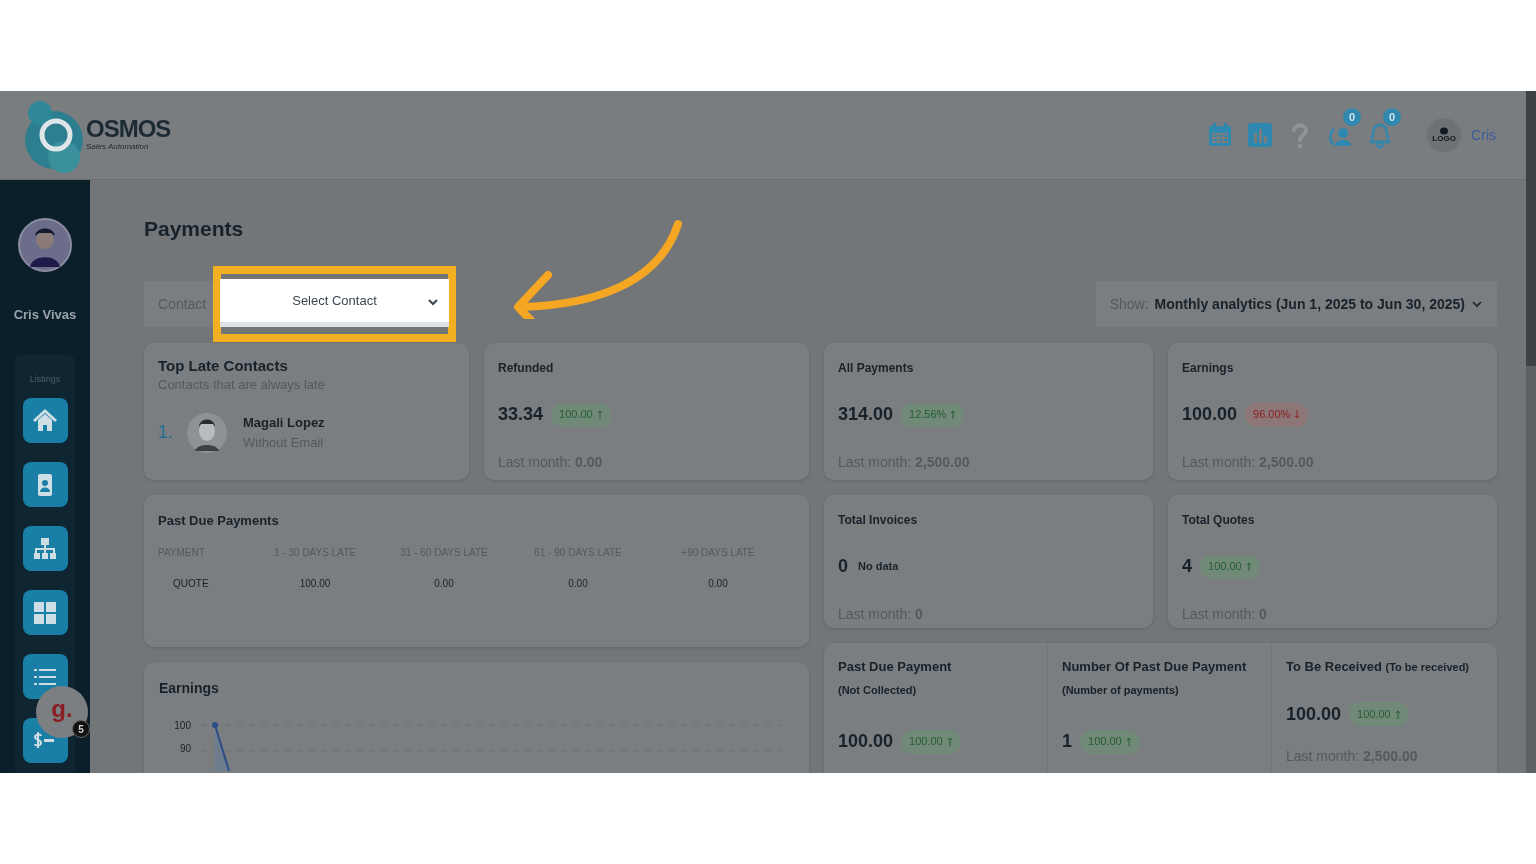 The width and height of the screenshot is (1536, 864). Describe the element at coordinates (1297, 414) in the screenshot. I see `down-arrow-icon` at that location.